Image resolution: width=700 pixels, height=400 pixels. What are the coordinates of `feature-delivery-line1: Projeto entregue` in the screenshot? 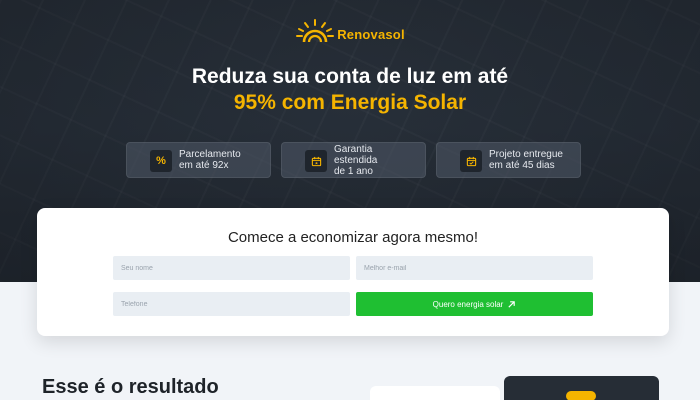 It's located at (526, 154).